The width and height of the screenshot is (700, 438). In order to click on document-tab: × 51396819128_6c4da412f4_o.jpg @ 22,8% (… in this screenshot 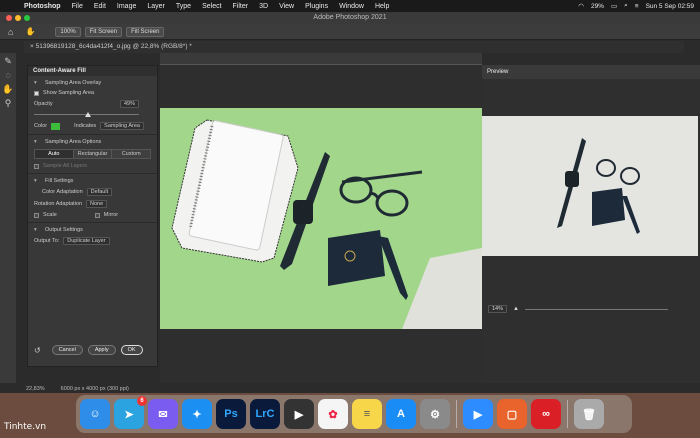, I will do `click(354, 47)`.